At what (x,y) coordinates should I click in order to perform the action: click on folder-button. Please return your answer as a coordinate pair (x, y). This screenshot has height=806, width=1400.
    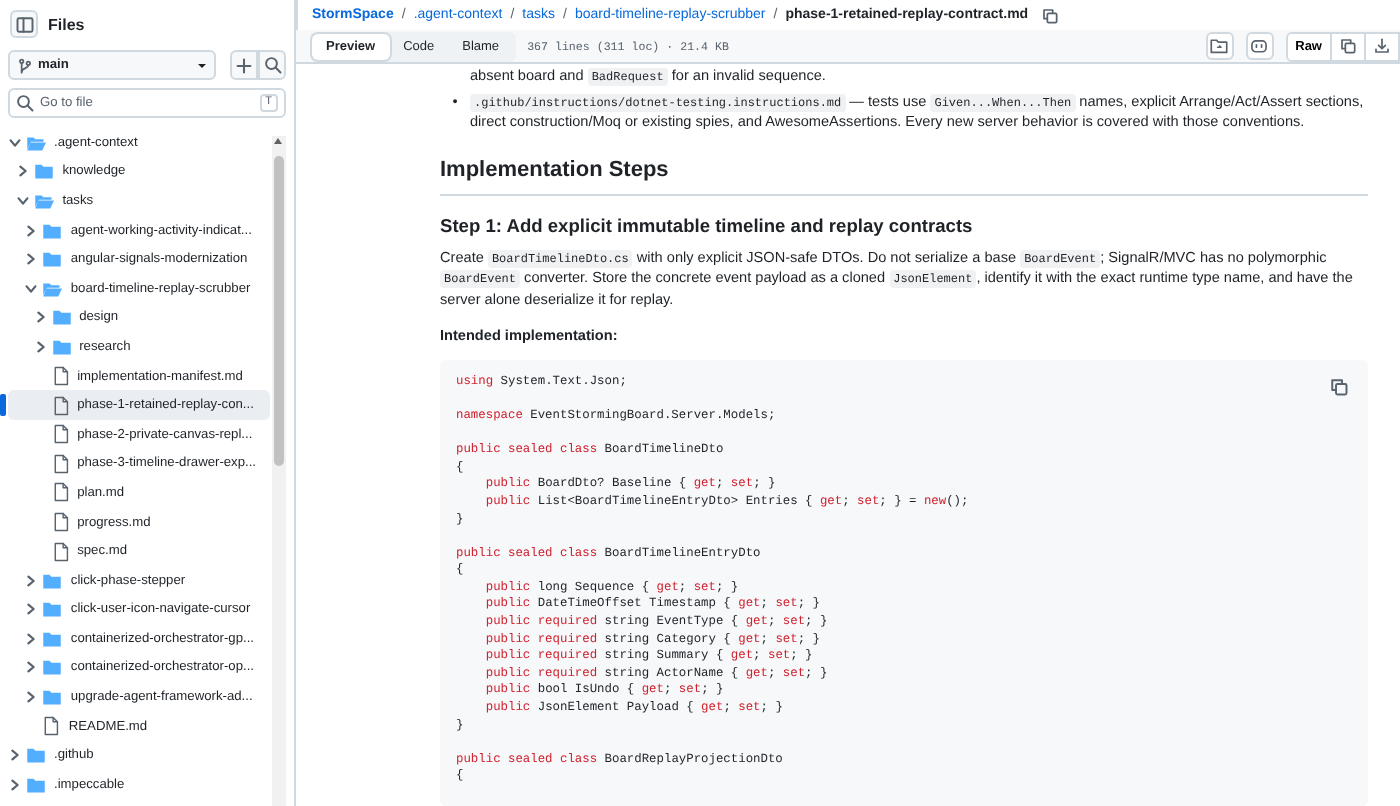
    Looking at the image, I should click on (1219, 46).